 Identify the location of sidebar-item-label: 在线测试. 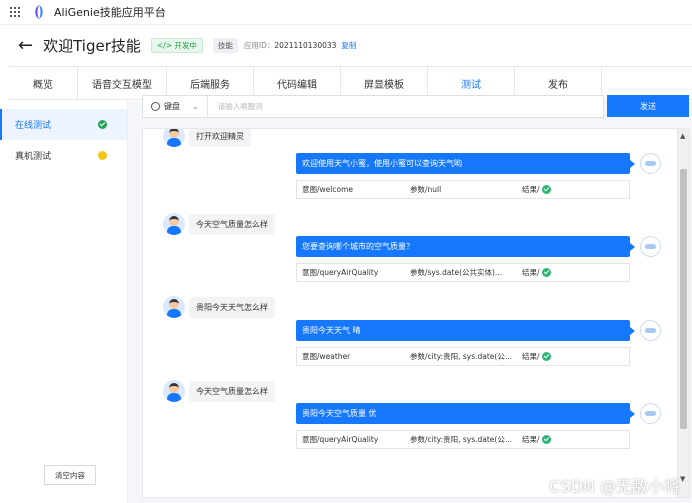
(33, 126).